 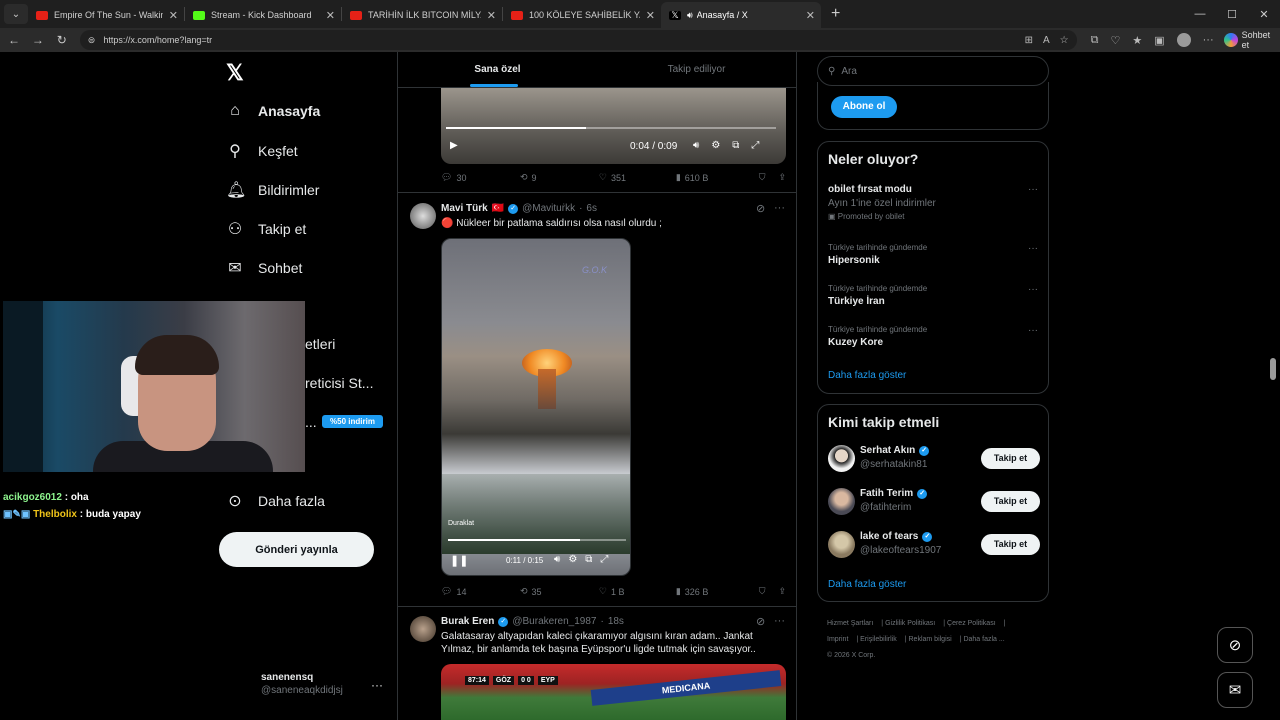 I want to click on browser-tab: 100 KÖLEYE SAHİBELİK YAPTIM! ( ✕, so click(x=582, y=15).